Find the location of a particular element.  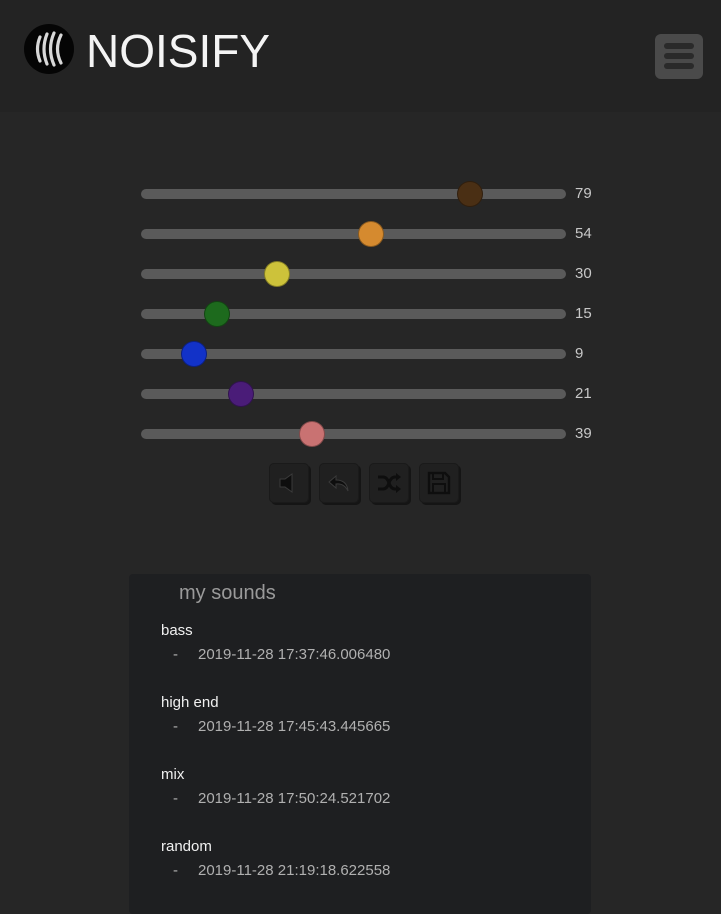

floppy-disk-icon is located at coordinates (439, 483).